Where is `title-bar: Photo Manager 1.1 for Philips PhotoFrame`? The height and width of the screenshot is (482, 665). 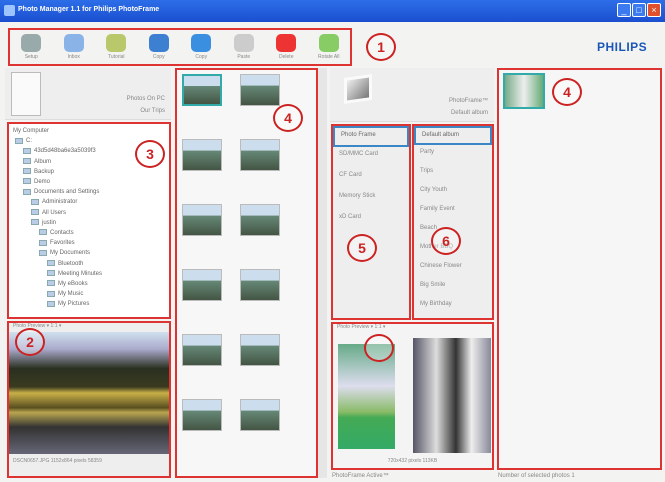
title-bar: Photo Manager 1.1 for Philips PhotoFrame is located at coordinates (332, 11).